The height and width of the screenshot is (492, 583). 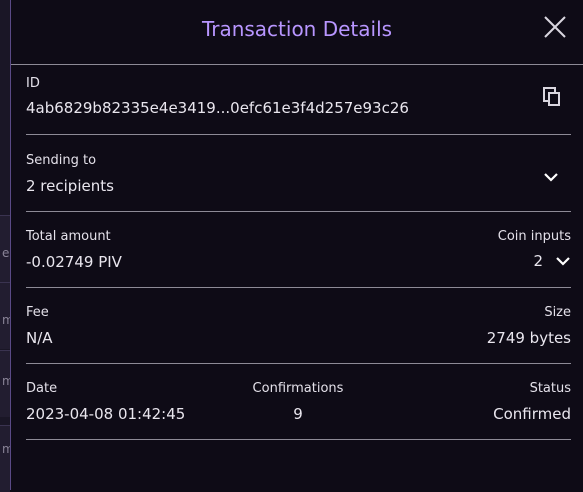 I want to click on sending-to-label: Sending to, so click(x=61, y=160).